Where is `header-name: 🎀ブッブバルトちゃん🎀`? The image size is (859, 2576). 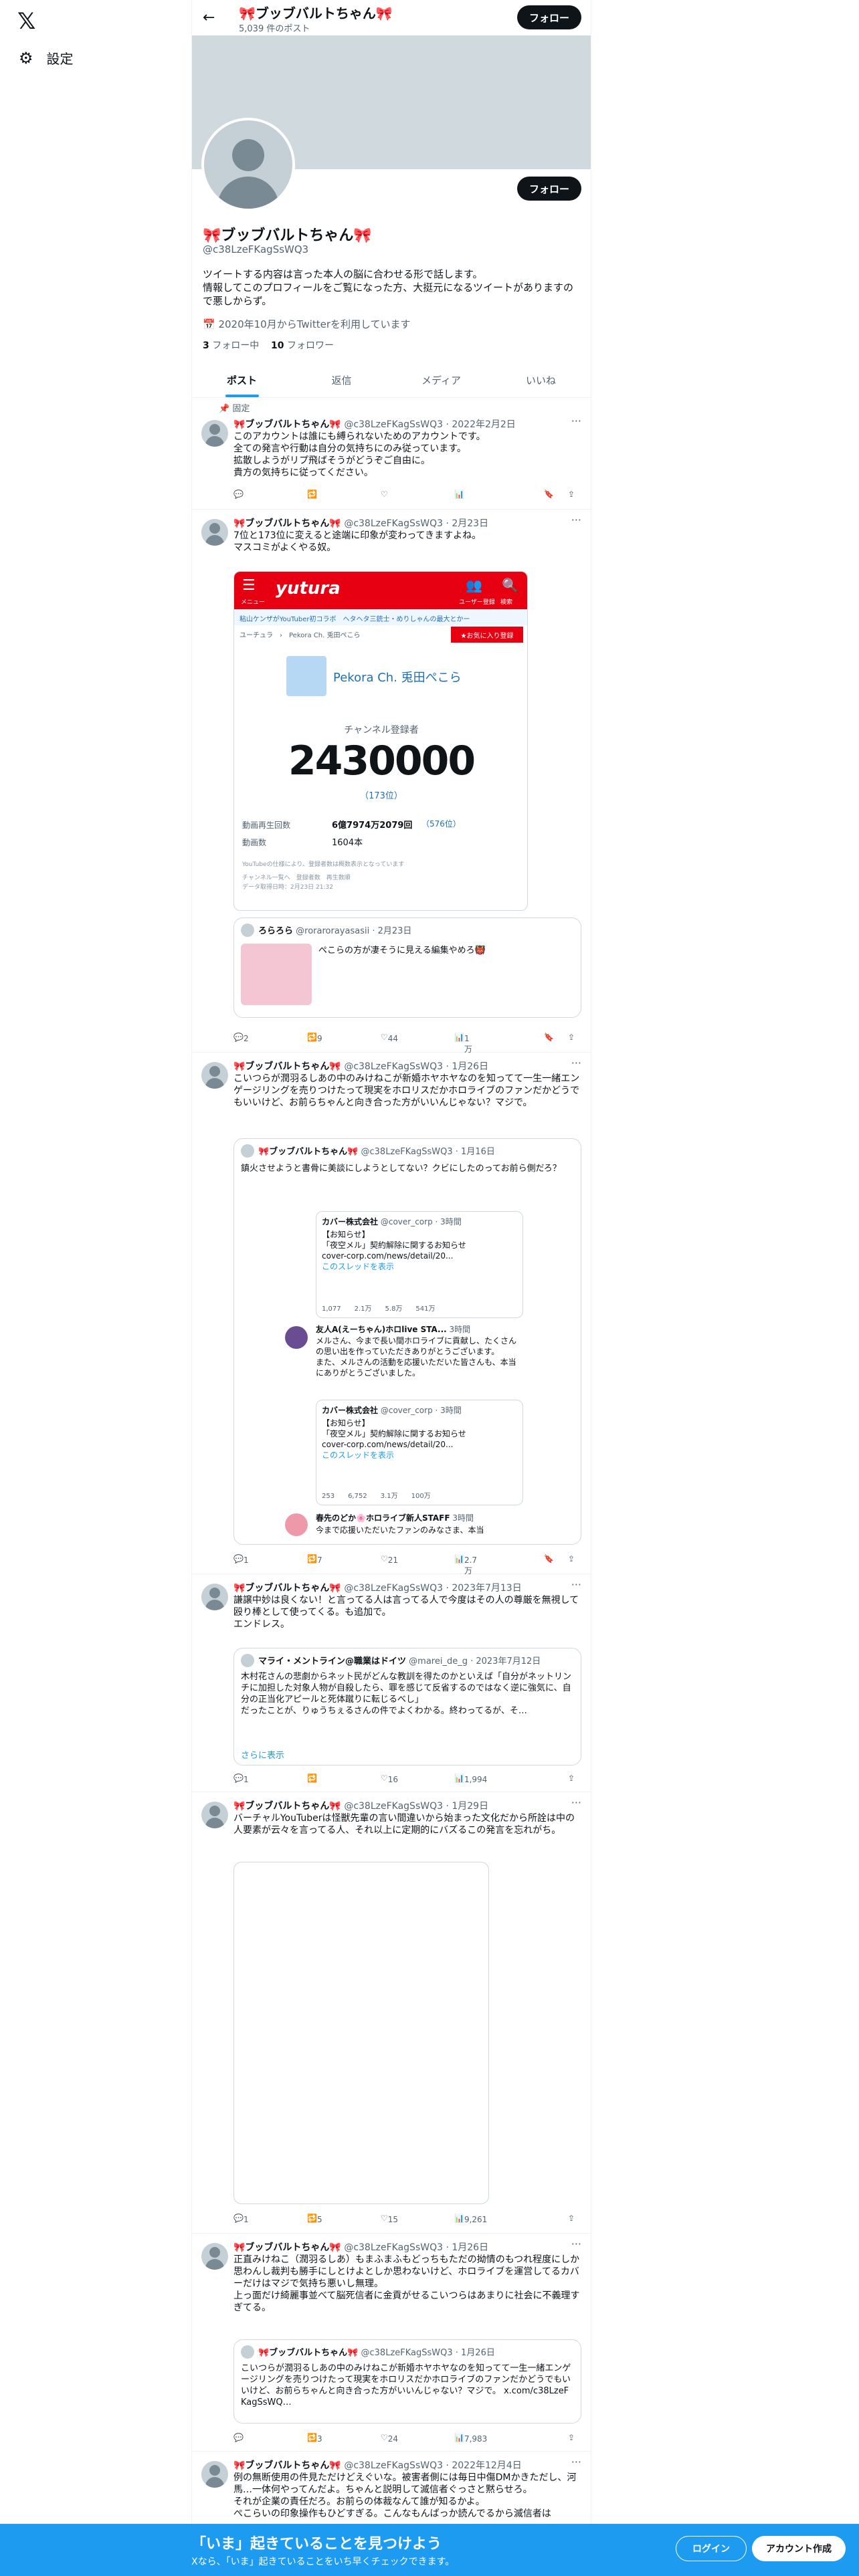 header-name: 🎀ブッブバルトちゃん🎀 is located at coordinates (316, 13).